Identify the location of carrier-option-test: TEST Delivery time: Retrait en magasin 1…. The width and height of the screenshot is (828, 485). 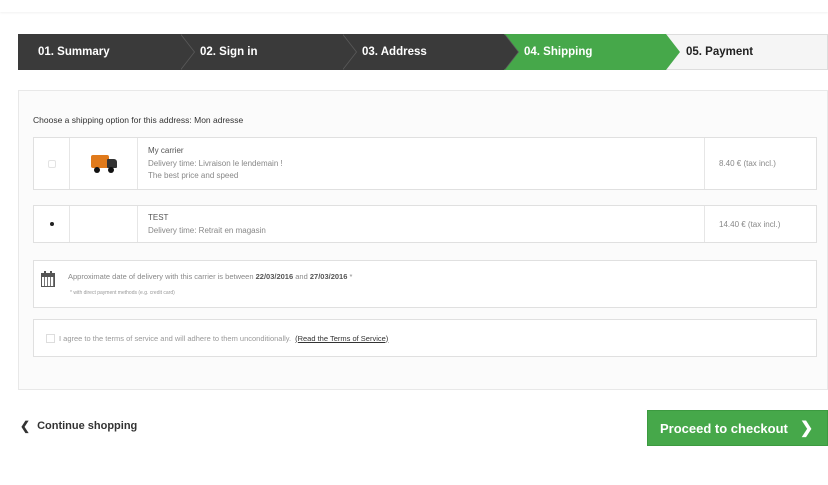
(425, 224).